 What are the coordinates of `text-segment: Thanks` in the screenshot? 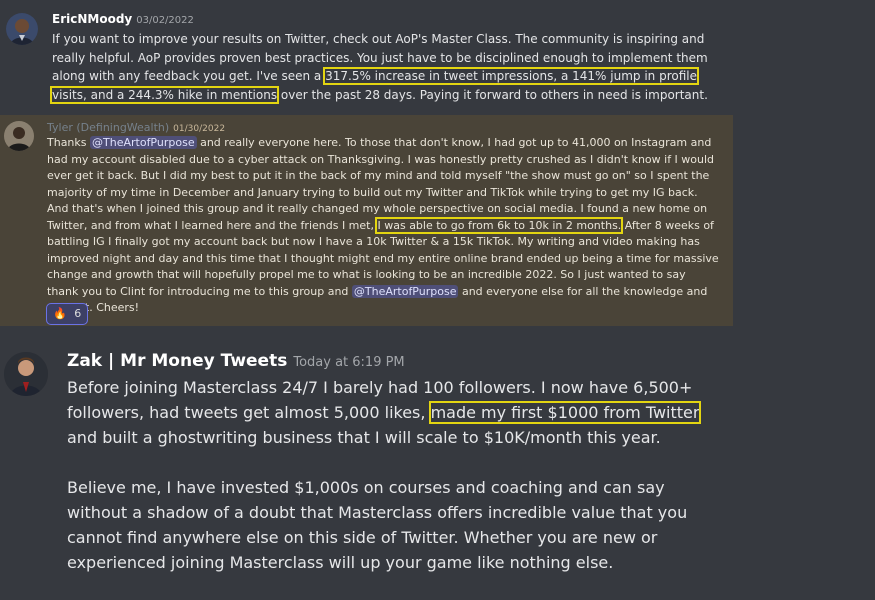 It's located at (69, 142).